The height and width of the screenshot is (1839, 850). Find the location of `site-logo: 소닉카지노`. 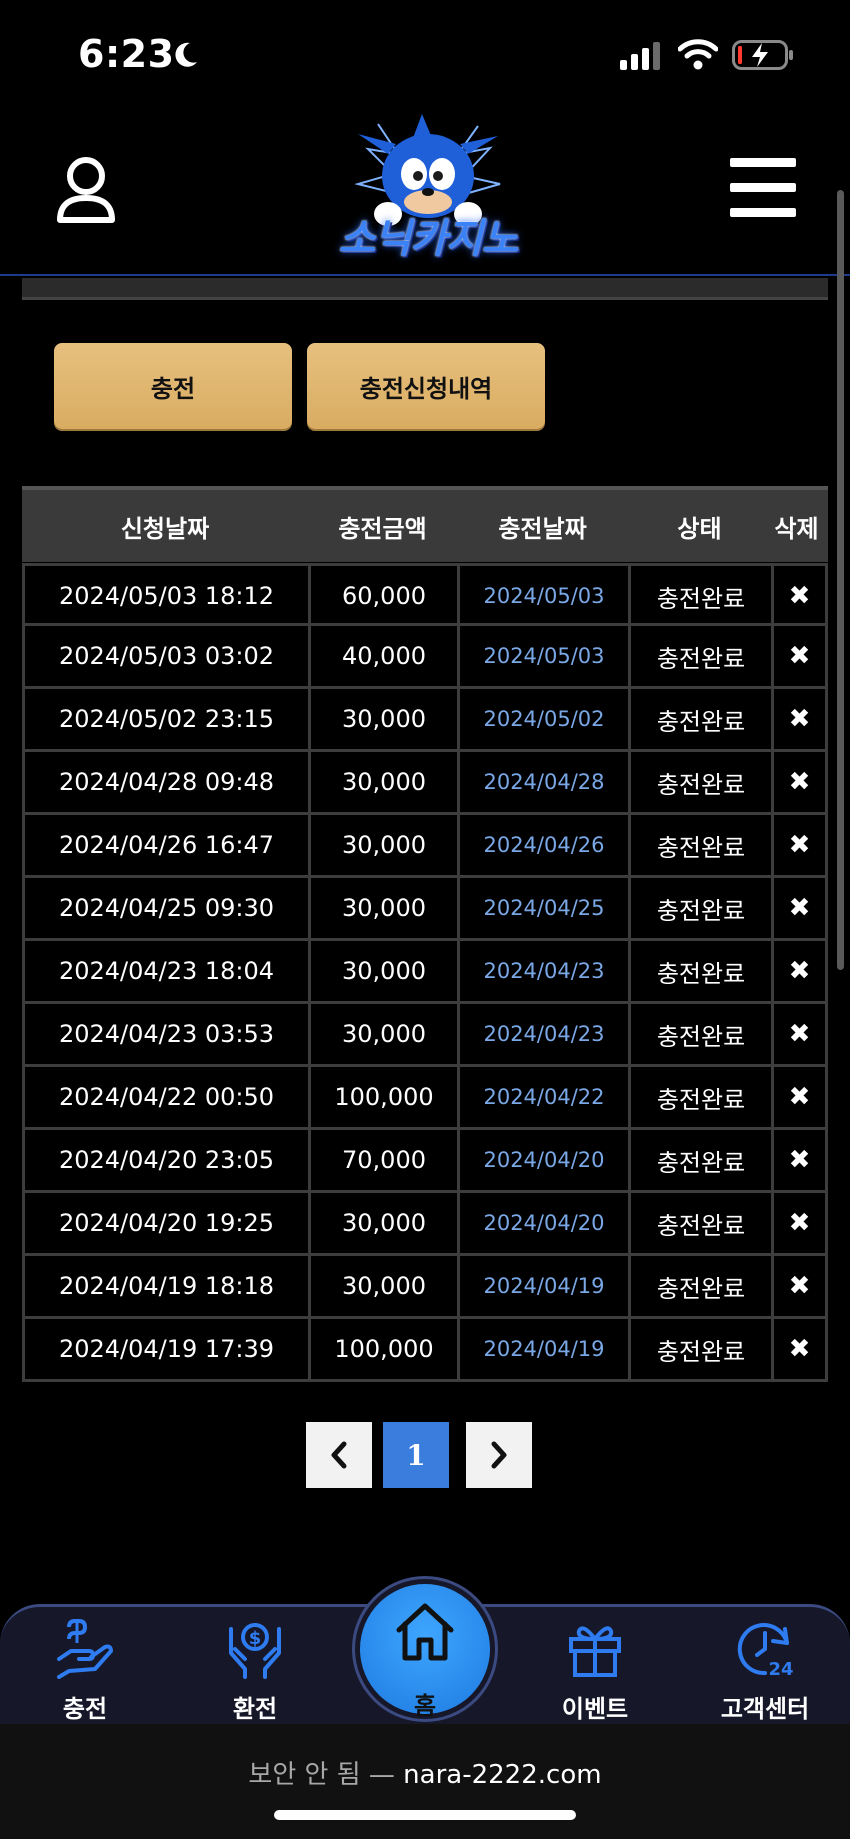

site-logo: 소닉카지노 is located at coordinates (428, 192).